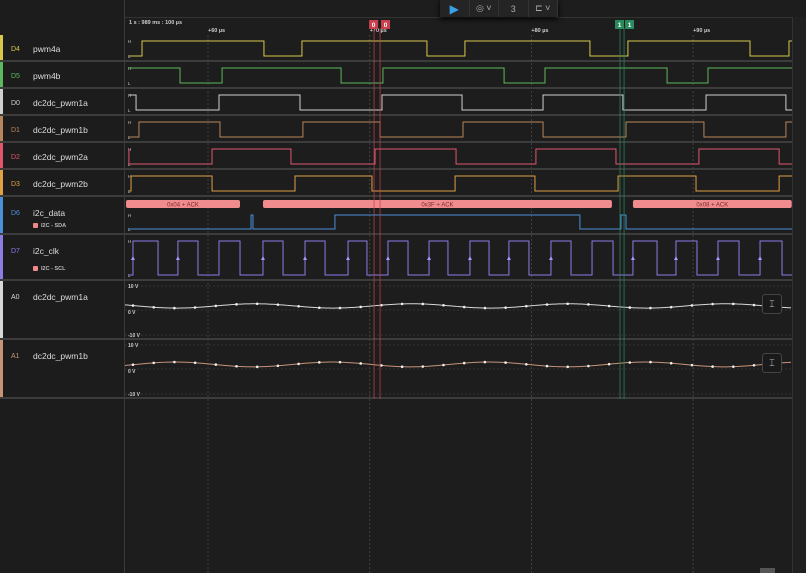 This screenshot has height=573, width=806. Describe the element at coordinates (460, 102) in the screenshot. I see `digital-waveform-d0` at that location.